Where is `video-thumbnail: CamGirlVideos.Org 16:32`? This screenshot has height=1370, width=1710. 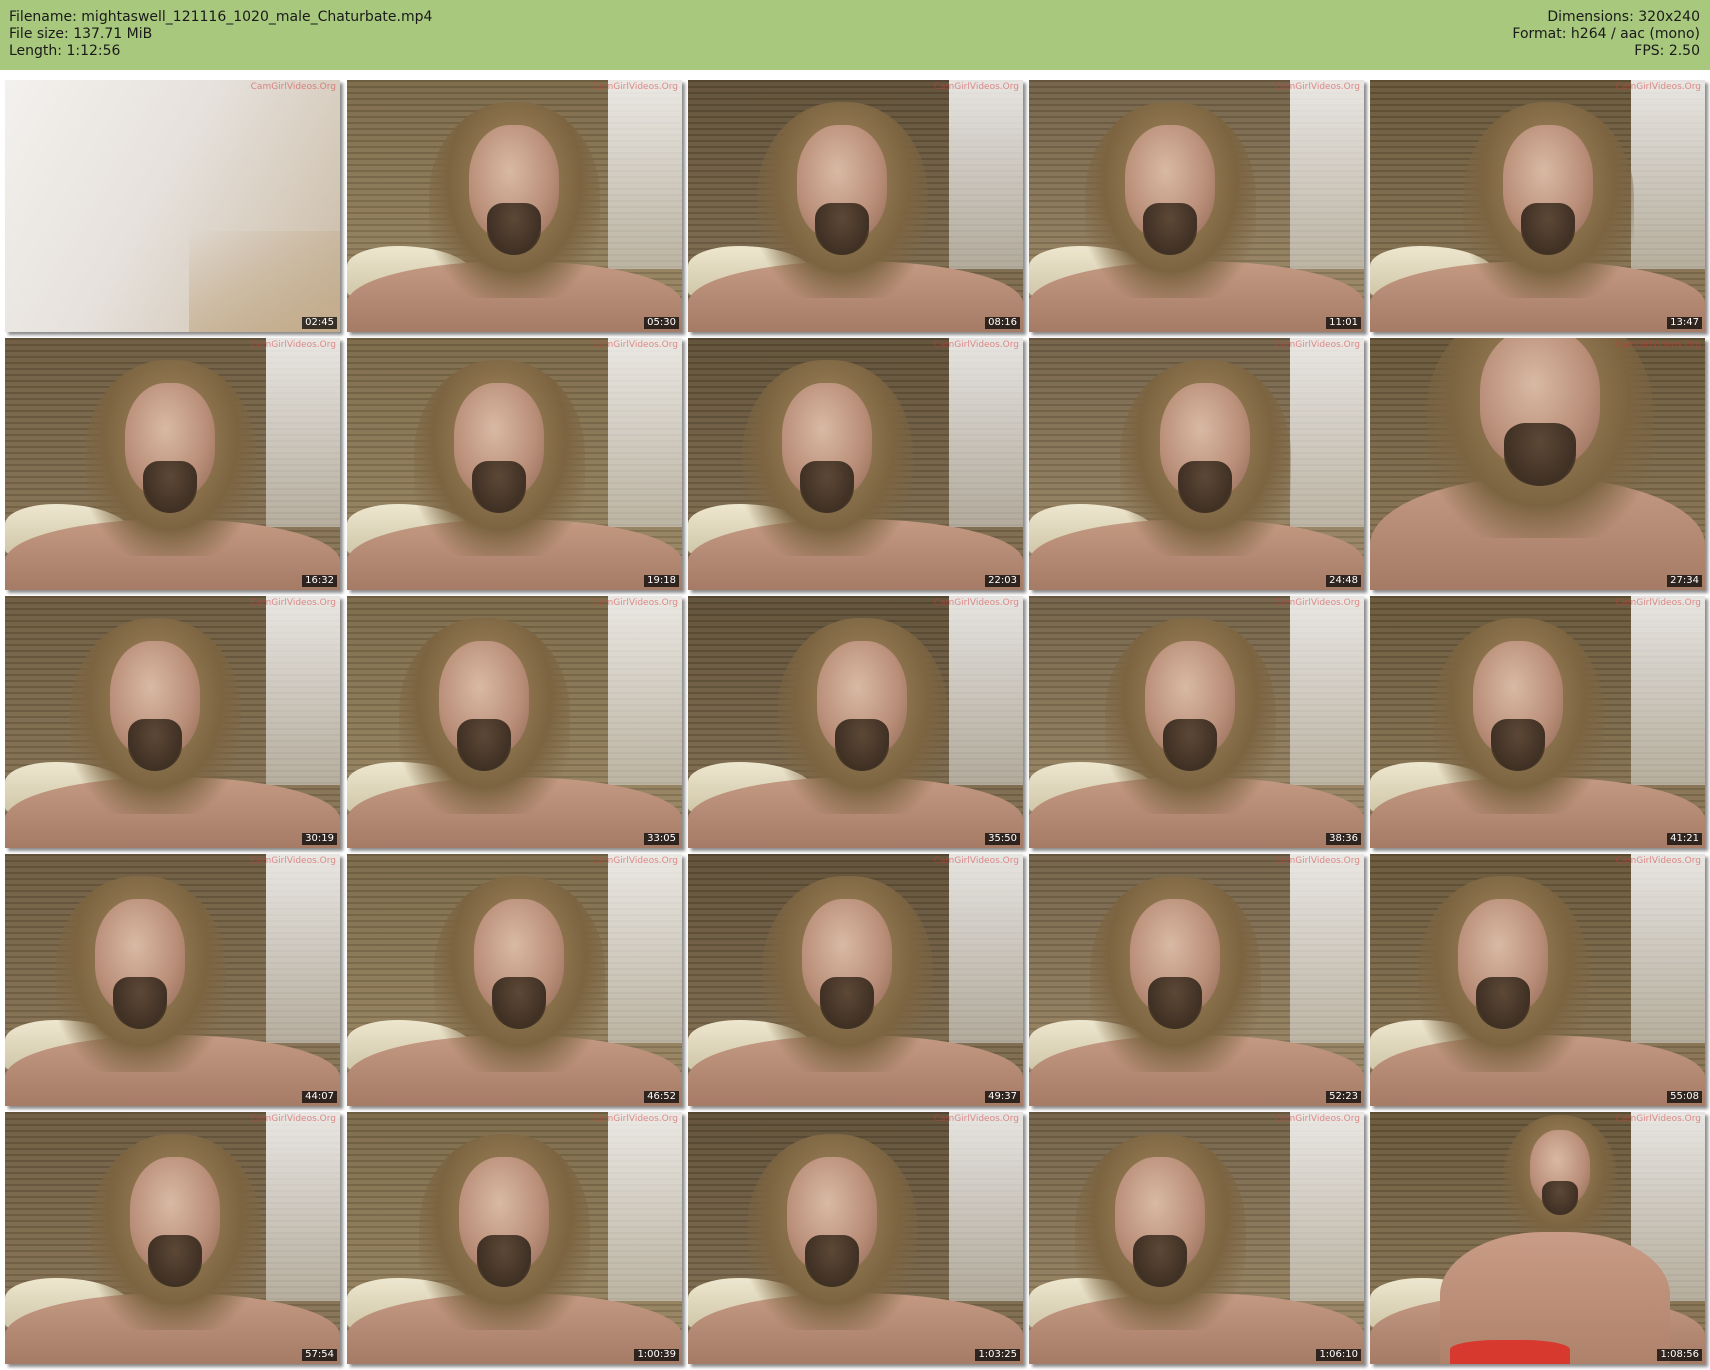
video-thumbnail: CamGirlVideos.Org 16:32 is located at coordinates (172, 464).